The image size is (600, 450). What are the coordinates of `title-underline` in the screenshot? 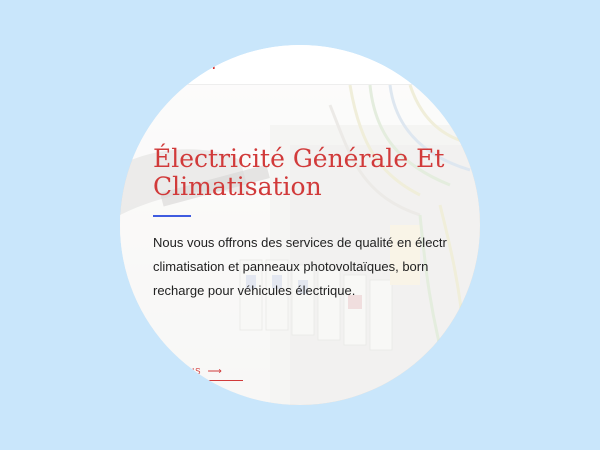 It's located at (172, 216).